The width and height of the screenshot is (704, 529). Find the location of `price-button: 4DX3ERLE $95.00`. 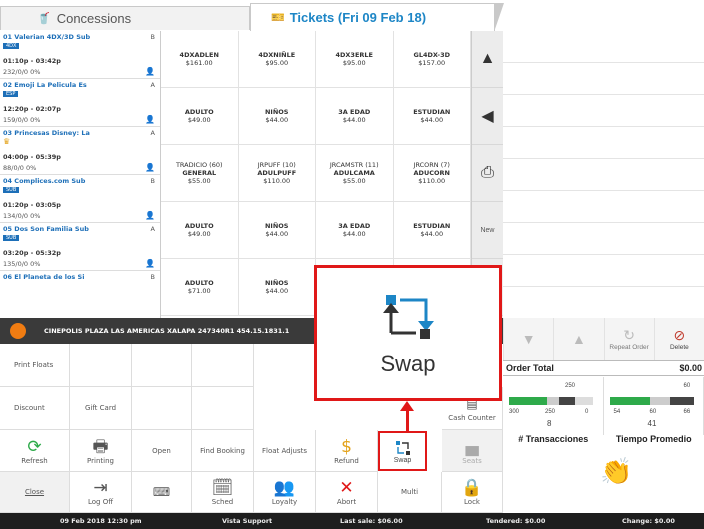

price-button: 4DX3ERLE $95.00 is located at coordinates (355, 59).